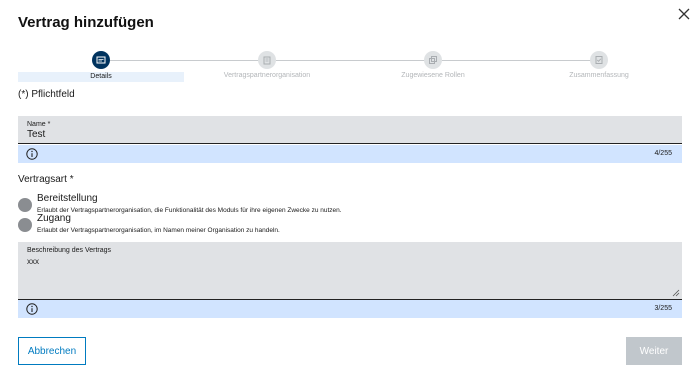  I want to click on name-field-hint: 4/255, so click(350, 154).